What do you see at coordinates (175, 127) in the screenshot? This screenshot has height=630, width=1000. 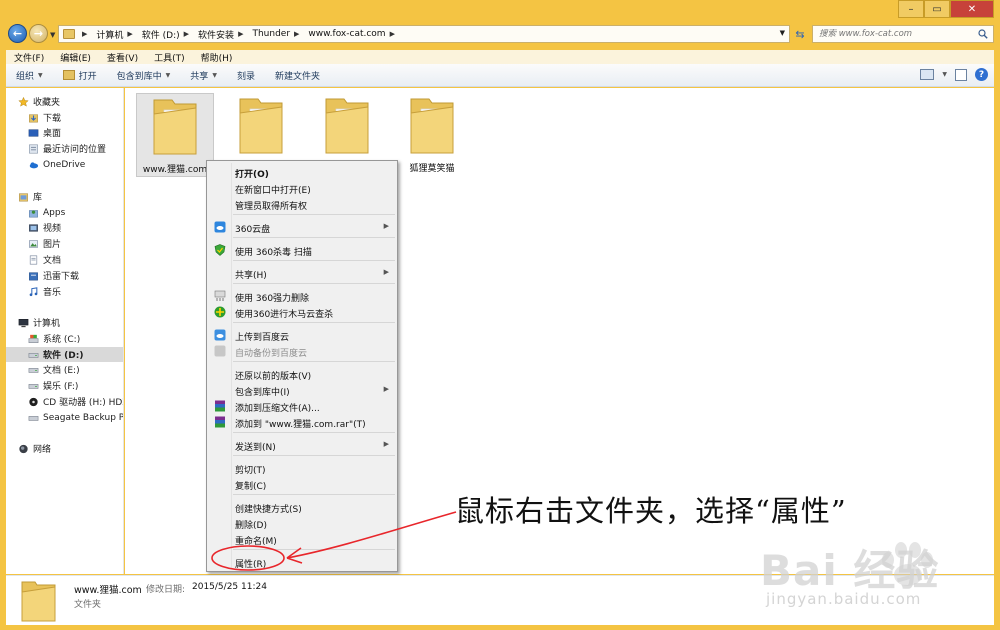 I see `folder-icon` at bounding box center [175, 127].